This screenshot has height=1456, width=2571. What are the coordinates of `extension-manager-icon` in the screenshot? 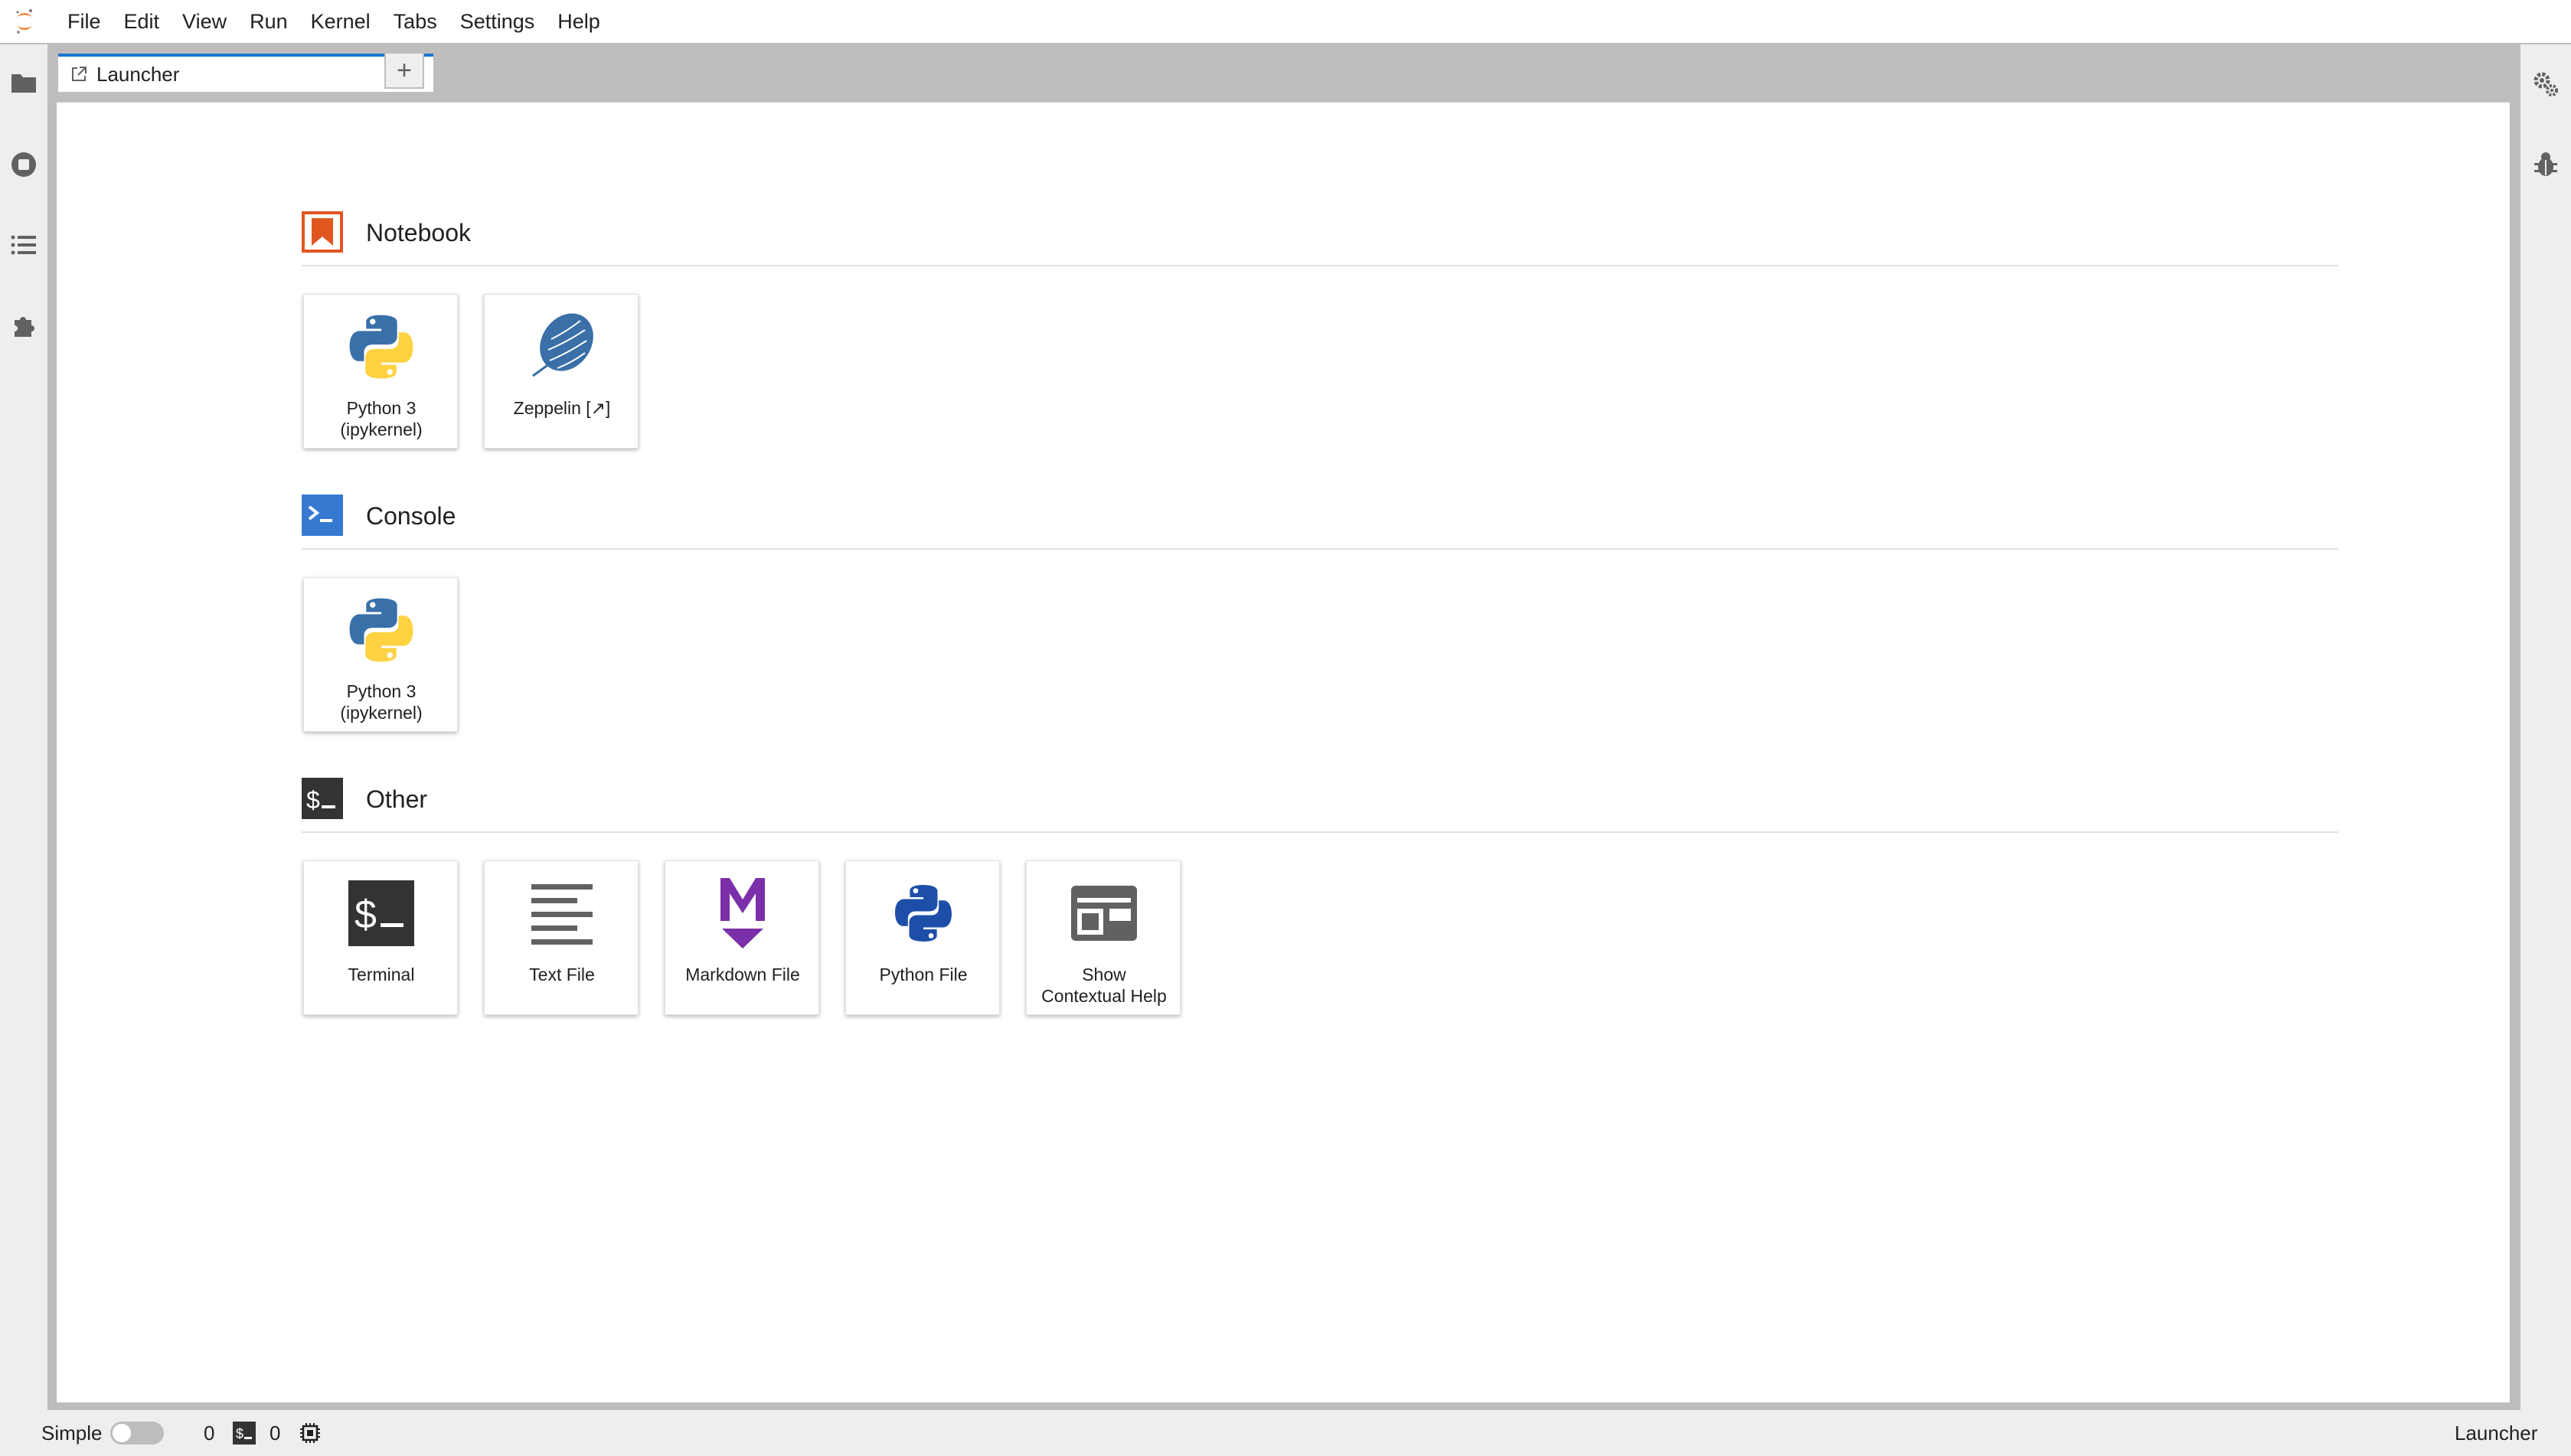 It's located at (23, 326).